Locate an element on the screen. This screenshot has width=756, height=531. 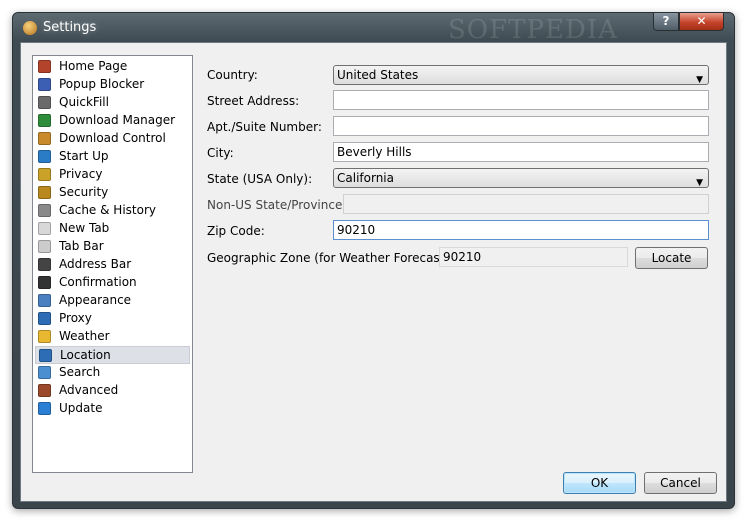
sidebar-item-proxy: Proxy is located at coordinates (112, 319).